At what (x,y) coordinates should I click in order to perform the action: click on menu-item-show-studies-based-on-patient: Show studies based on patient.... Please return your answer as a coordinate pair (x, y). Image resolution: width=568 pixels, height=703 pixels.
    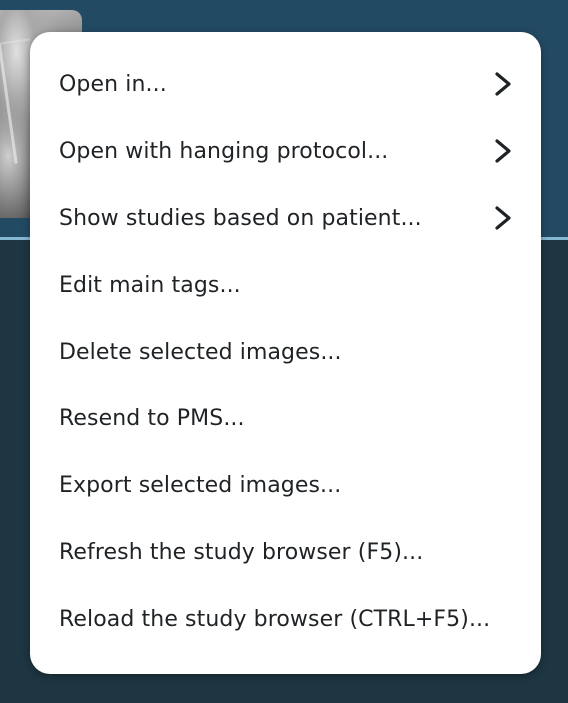
    Looking at the image, I should click on (285, 218).